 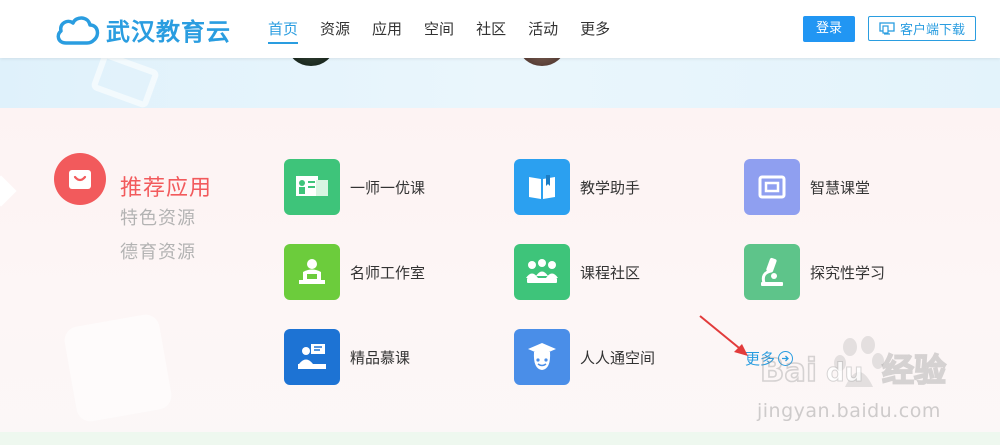 What do you see at coordinates (125, 83) in the screenshot?
I see `banner-decoration` at bounding box center [125, 83].